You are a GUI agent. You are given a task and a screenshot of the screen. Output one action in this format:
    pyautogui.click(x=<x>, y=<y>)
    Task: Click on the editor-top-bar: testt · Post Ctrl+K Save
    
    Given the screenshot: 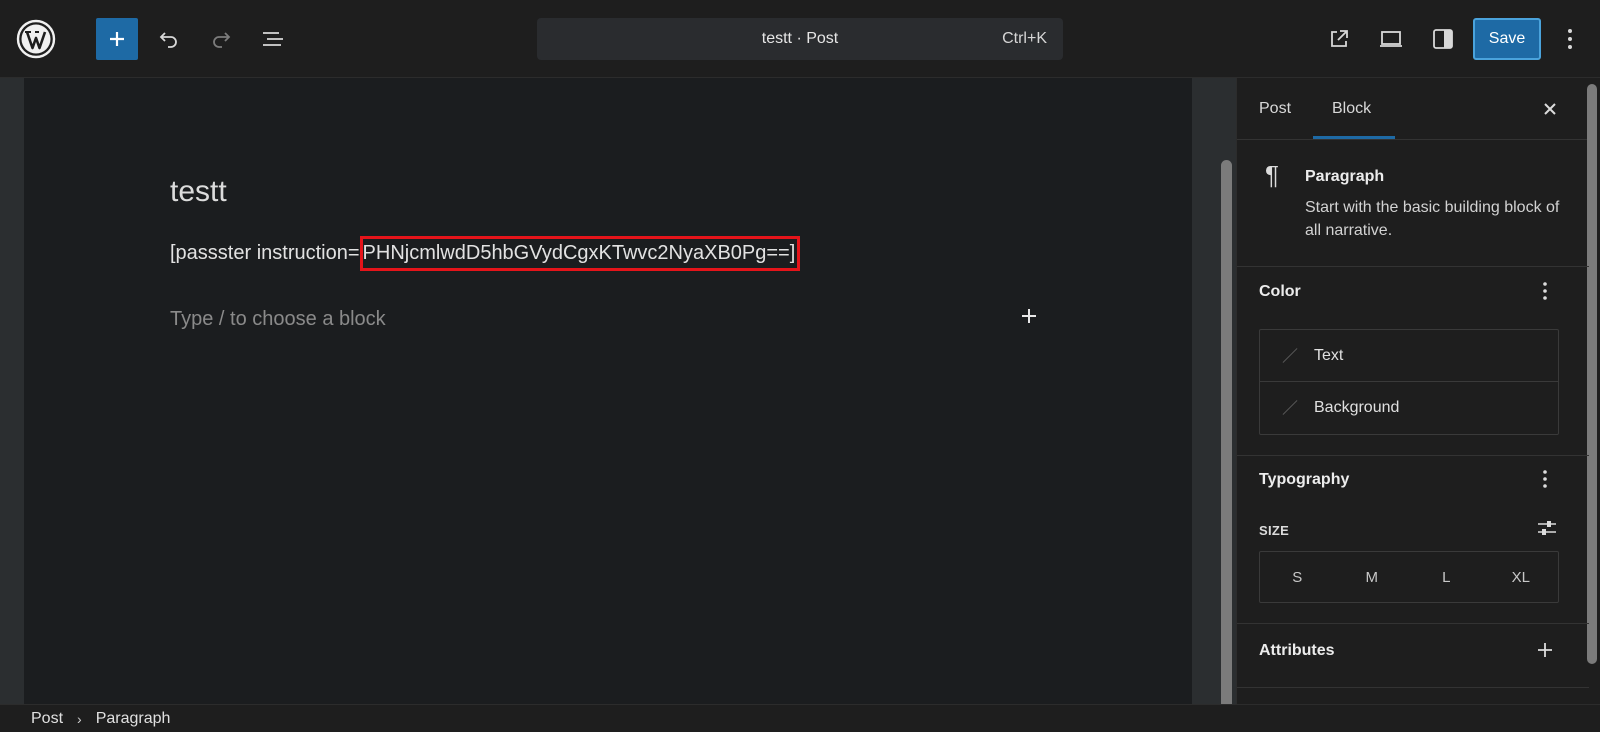 What is the action you would take?
    pyautogui.click(x=800, y=39)
    